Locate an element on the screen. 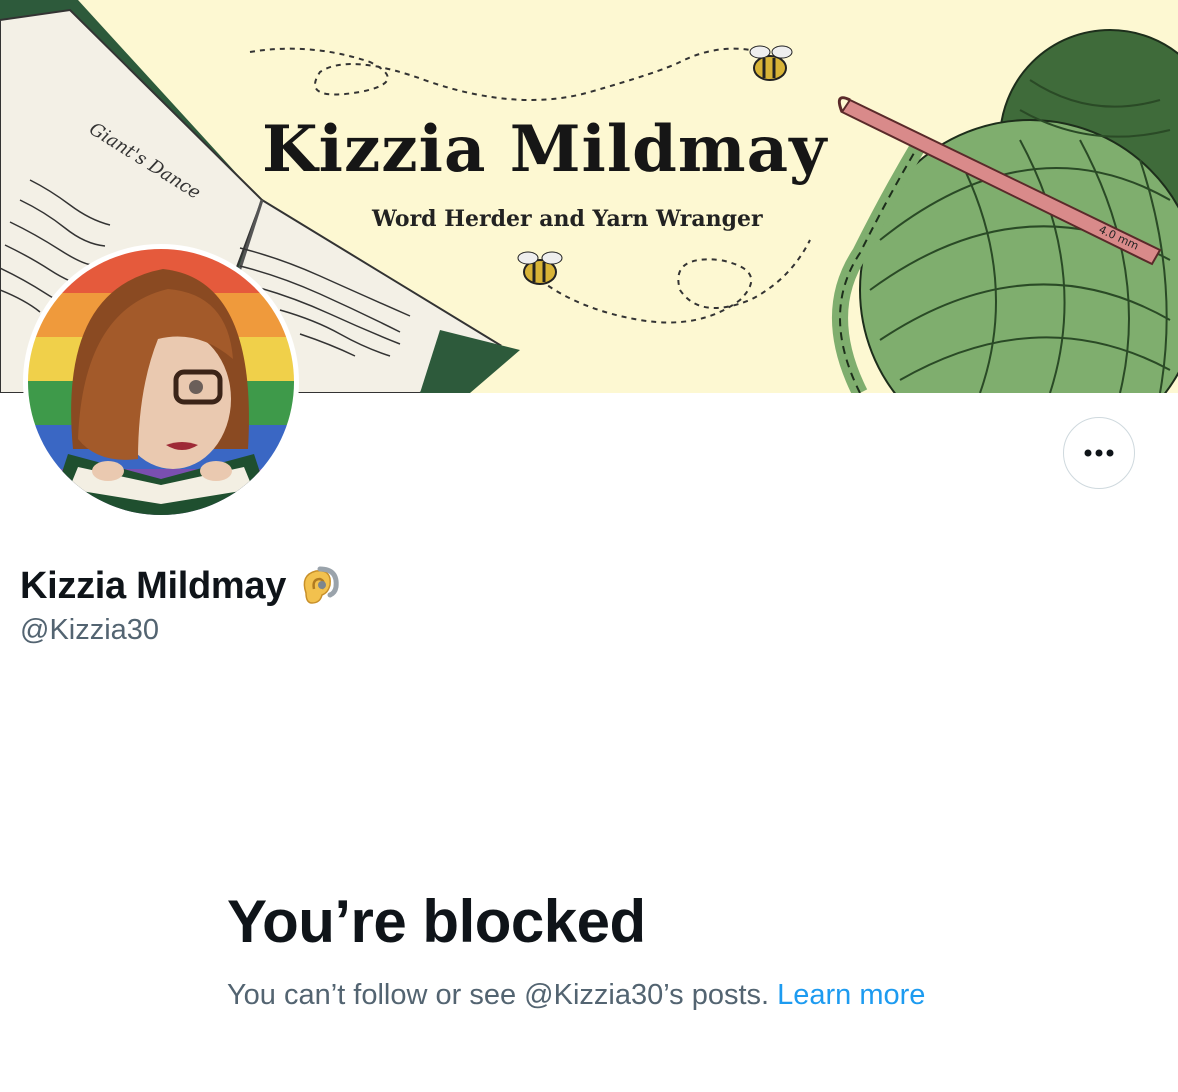  profile-display-name: Kizzia Mildmay is located at coordinates (180, 586).